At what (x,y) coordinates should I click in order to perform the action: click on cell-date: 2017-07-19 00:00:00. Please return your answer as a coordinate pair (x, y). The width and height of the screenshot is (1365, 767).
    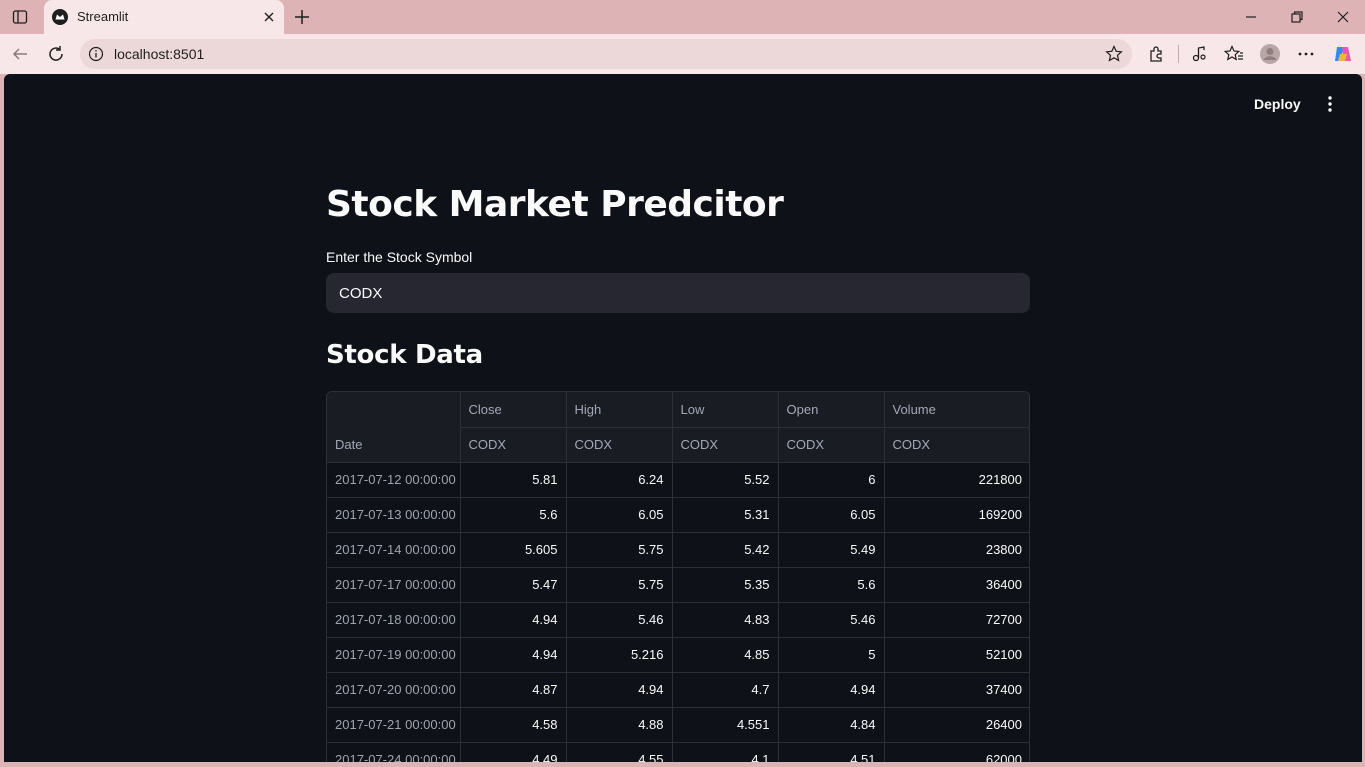
    Looking at the image, I should click on (394, 655).